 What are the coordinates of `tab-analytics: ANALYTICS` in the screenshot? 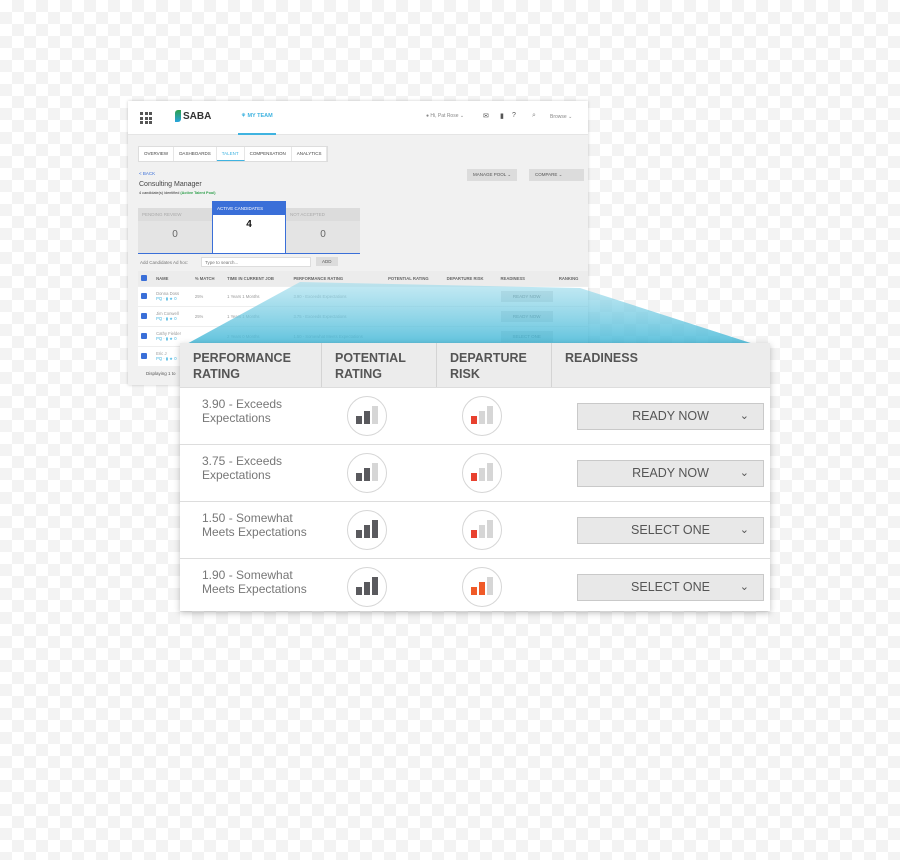 It's located at (310, 154).